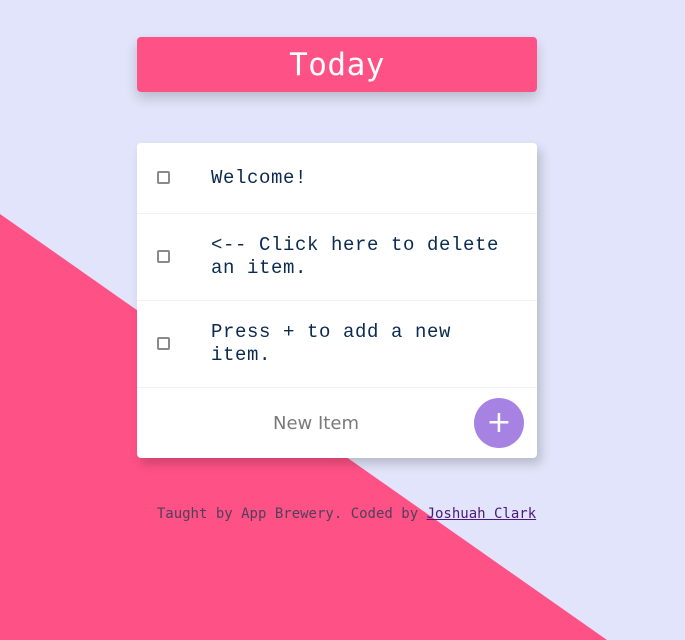  What do you see at coordinates (337, 178) in the screenshot?
I see `list-item: Welcome!` at bounding box center [337, 178].